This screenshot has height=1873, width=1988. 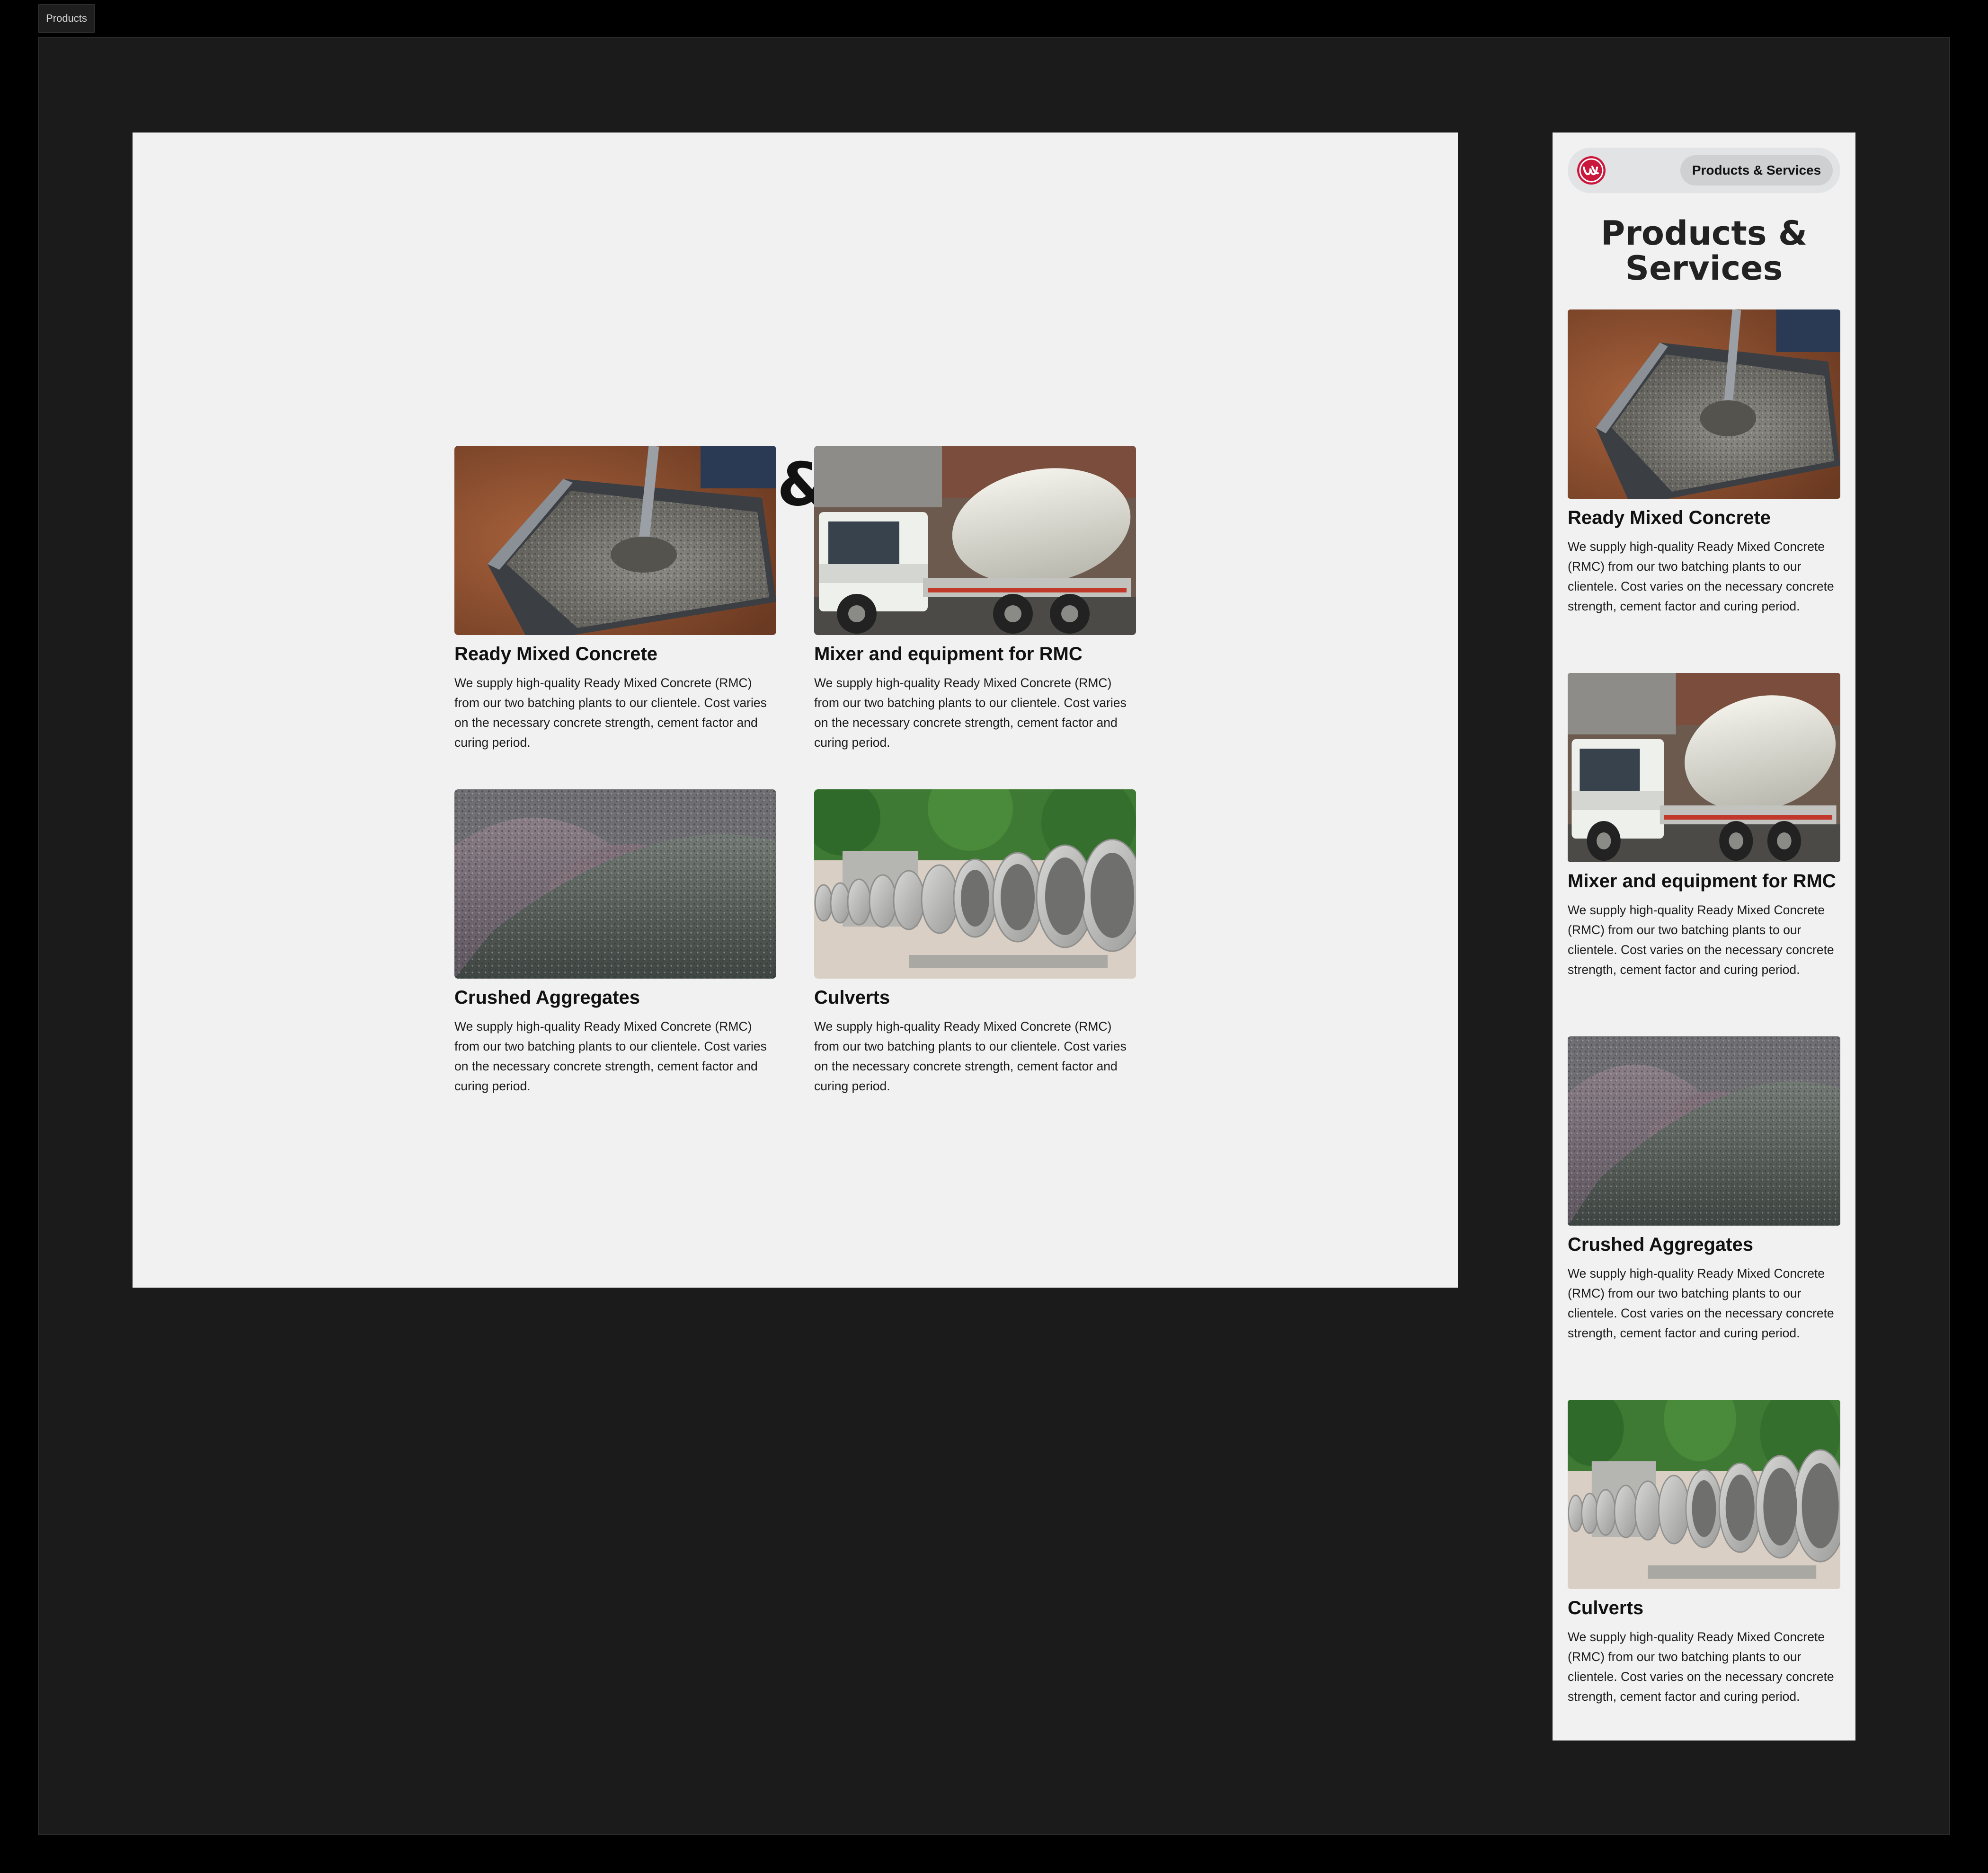 I want to click on mobile-page-title: Products & Services, so click(x=1704, y=251).